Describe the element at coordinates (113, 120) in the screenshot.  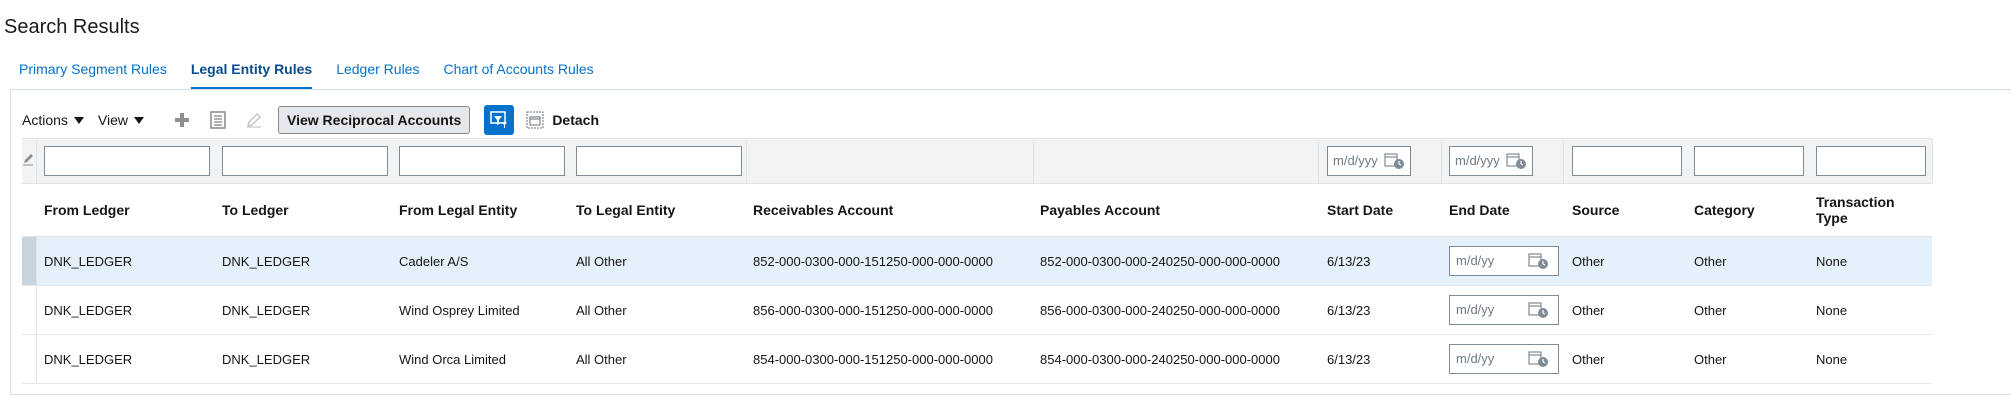
I see `view-menu-label: View` at that location.